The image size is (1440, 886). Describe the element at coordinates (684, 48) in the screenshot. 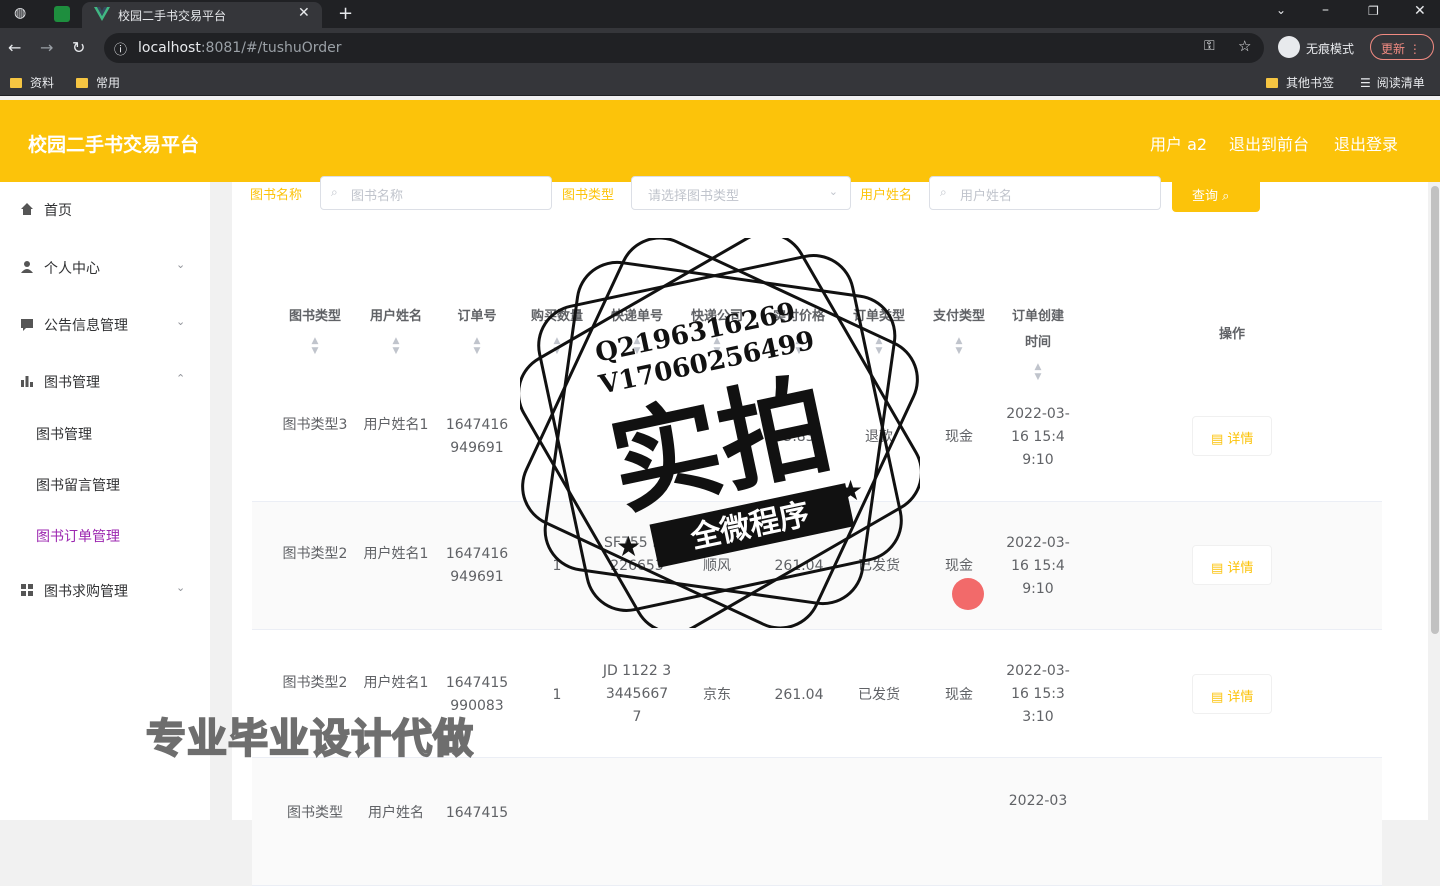

I see `address-bar: ⓘ localhost:8081/#/tushuOrder ⚿ ☆` at that location.